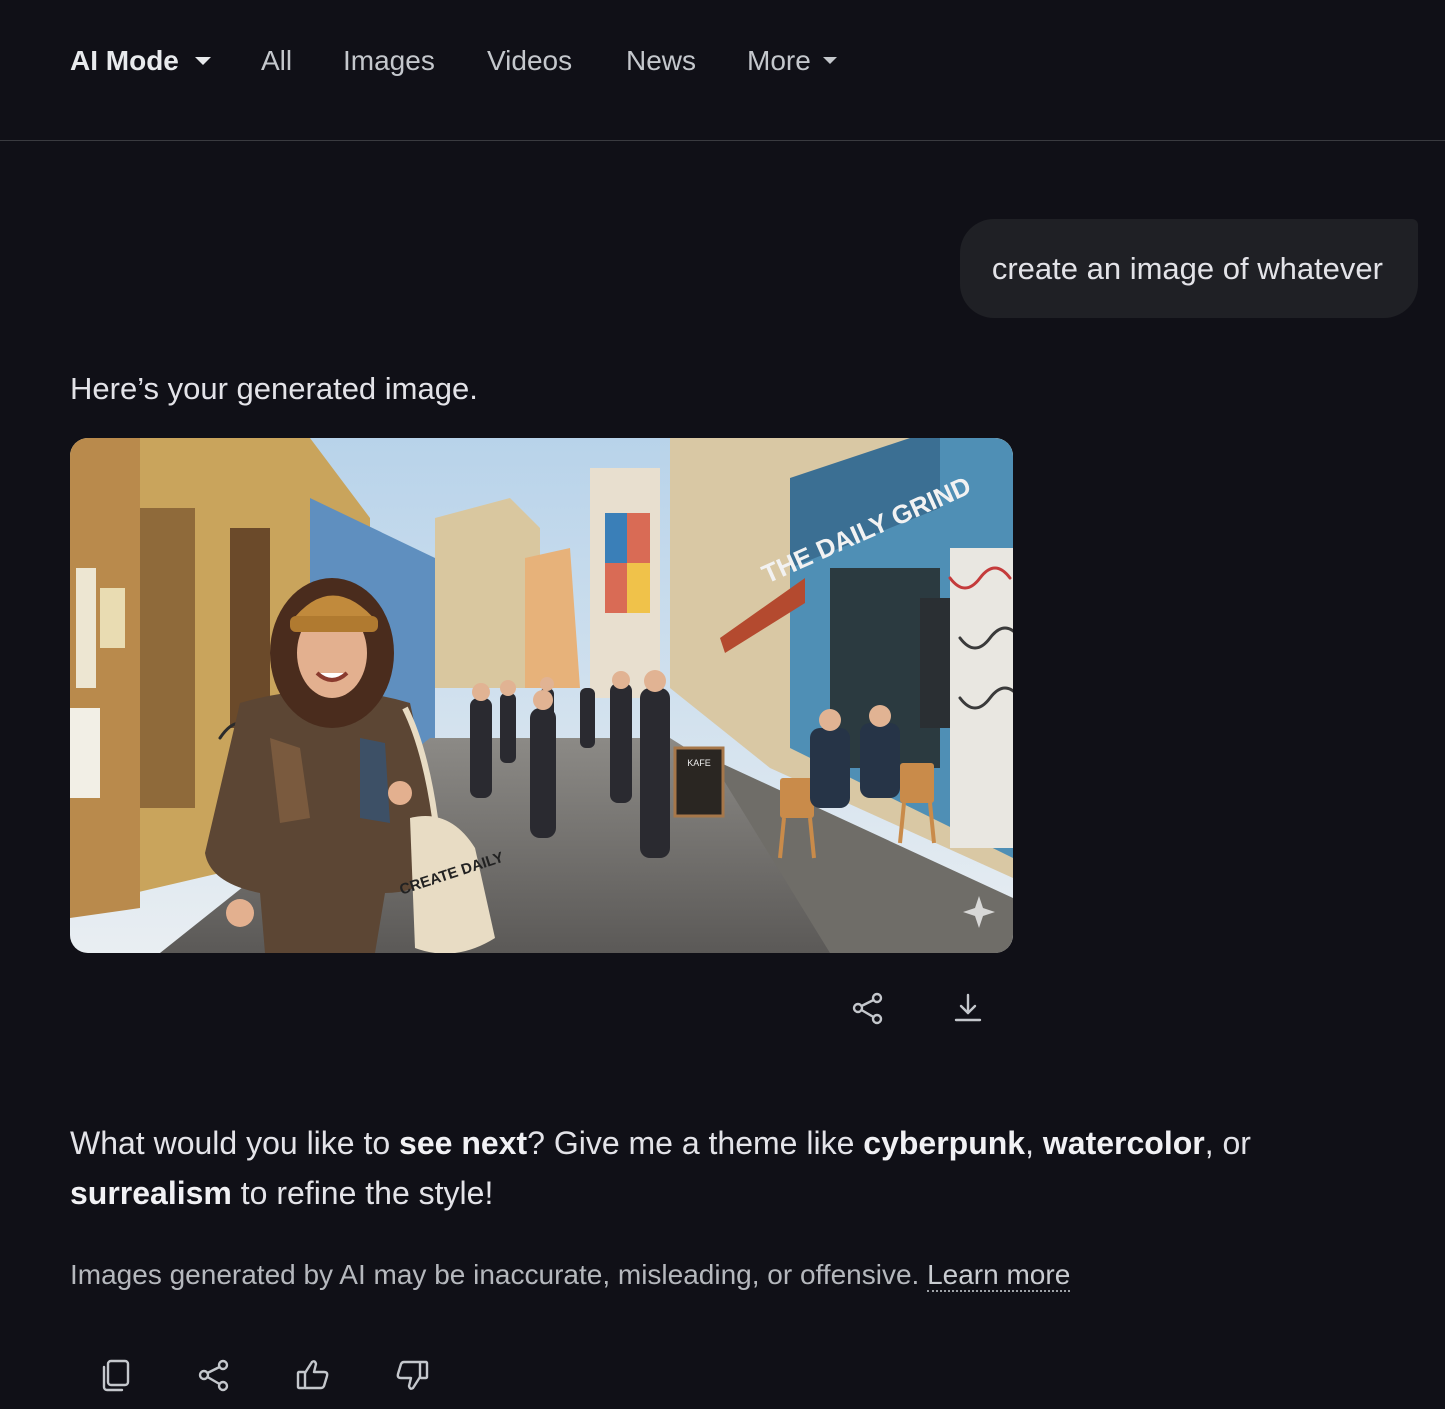 This screenshot has width=1445, height=1409. I want to click on tab-ai-mode-label: AI Mode, so click(124, 60).